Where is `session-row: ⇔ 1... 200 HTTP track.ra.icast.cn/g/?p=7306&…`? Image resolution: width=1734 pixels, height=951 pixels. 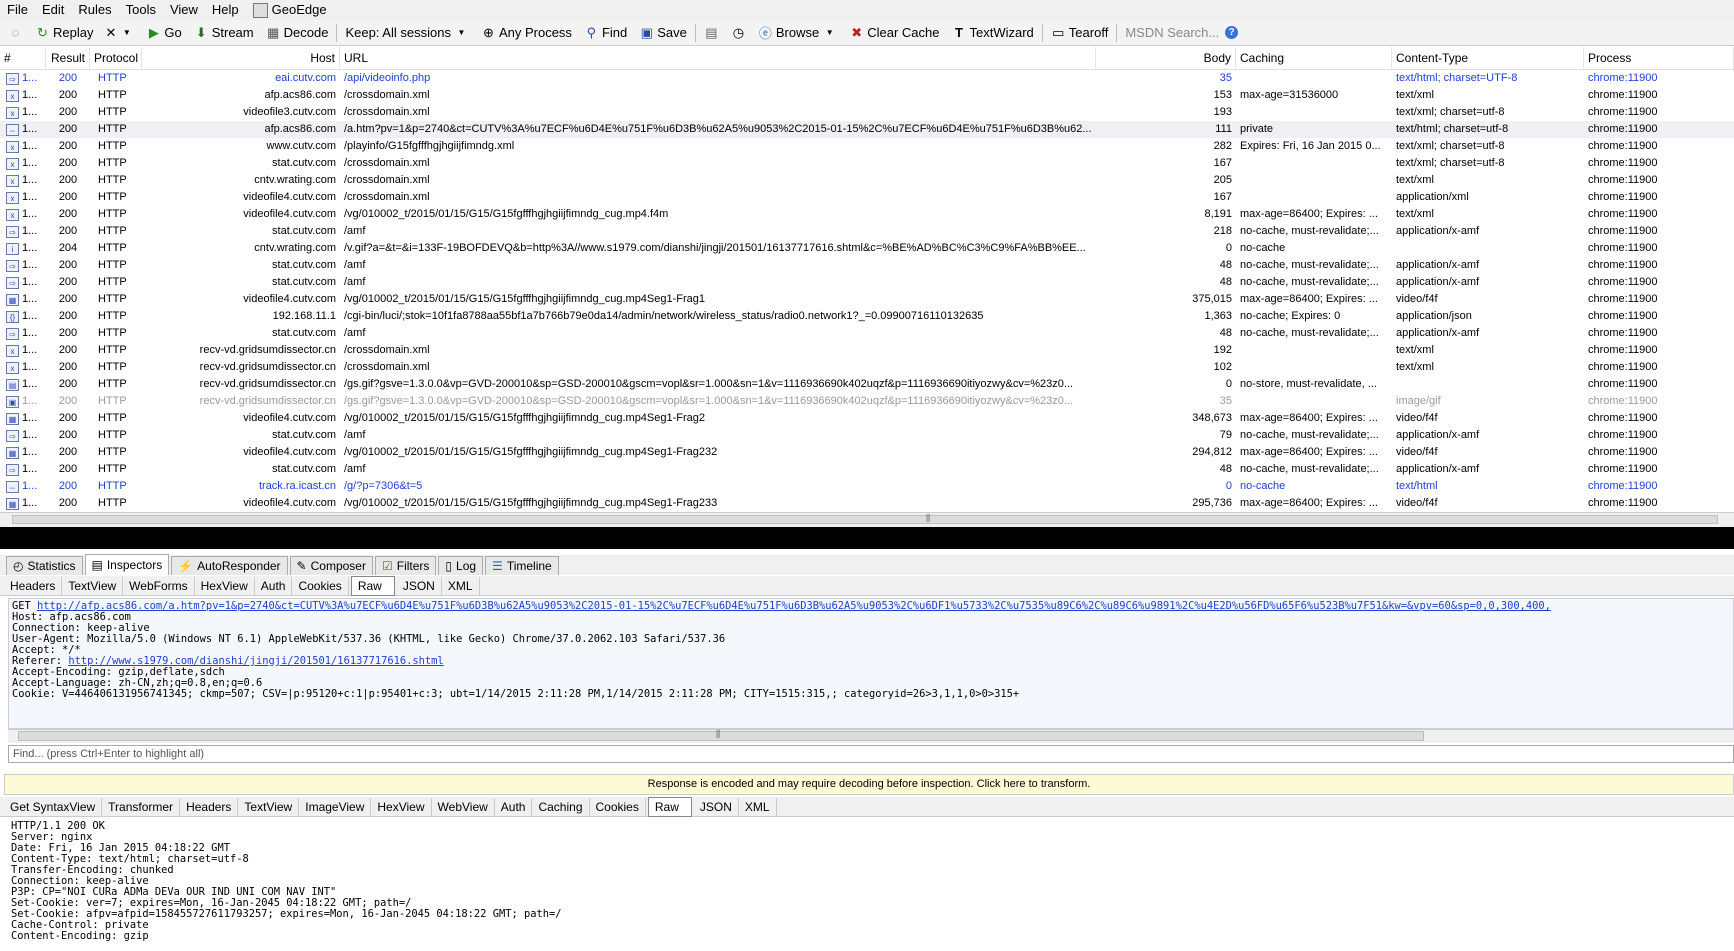
session-row: ⇔ 1... 200 HTTP track.ra.icast.cn/g/?p=7306&… is located at coordinates (867, 486).